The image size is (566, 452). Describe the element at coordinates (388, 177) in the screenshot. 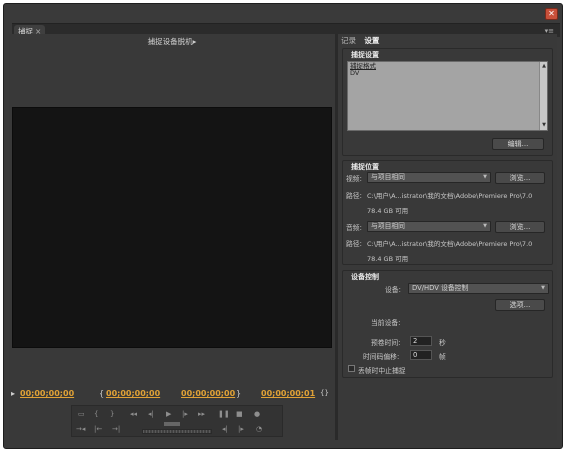

I see `video-location-value: 与项目相同` at that location.